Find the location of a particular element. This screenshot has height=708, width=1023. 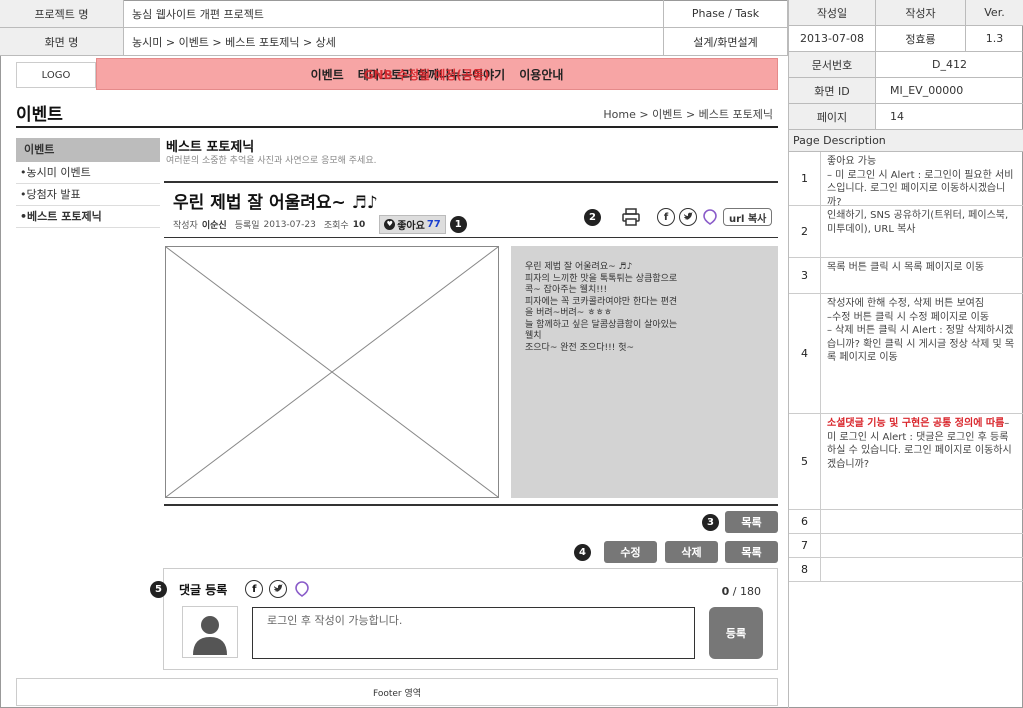

description-row: 8 is located at coordinates (906, 570).